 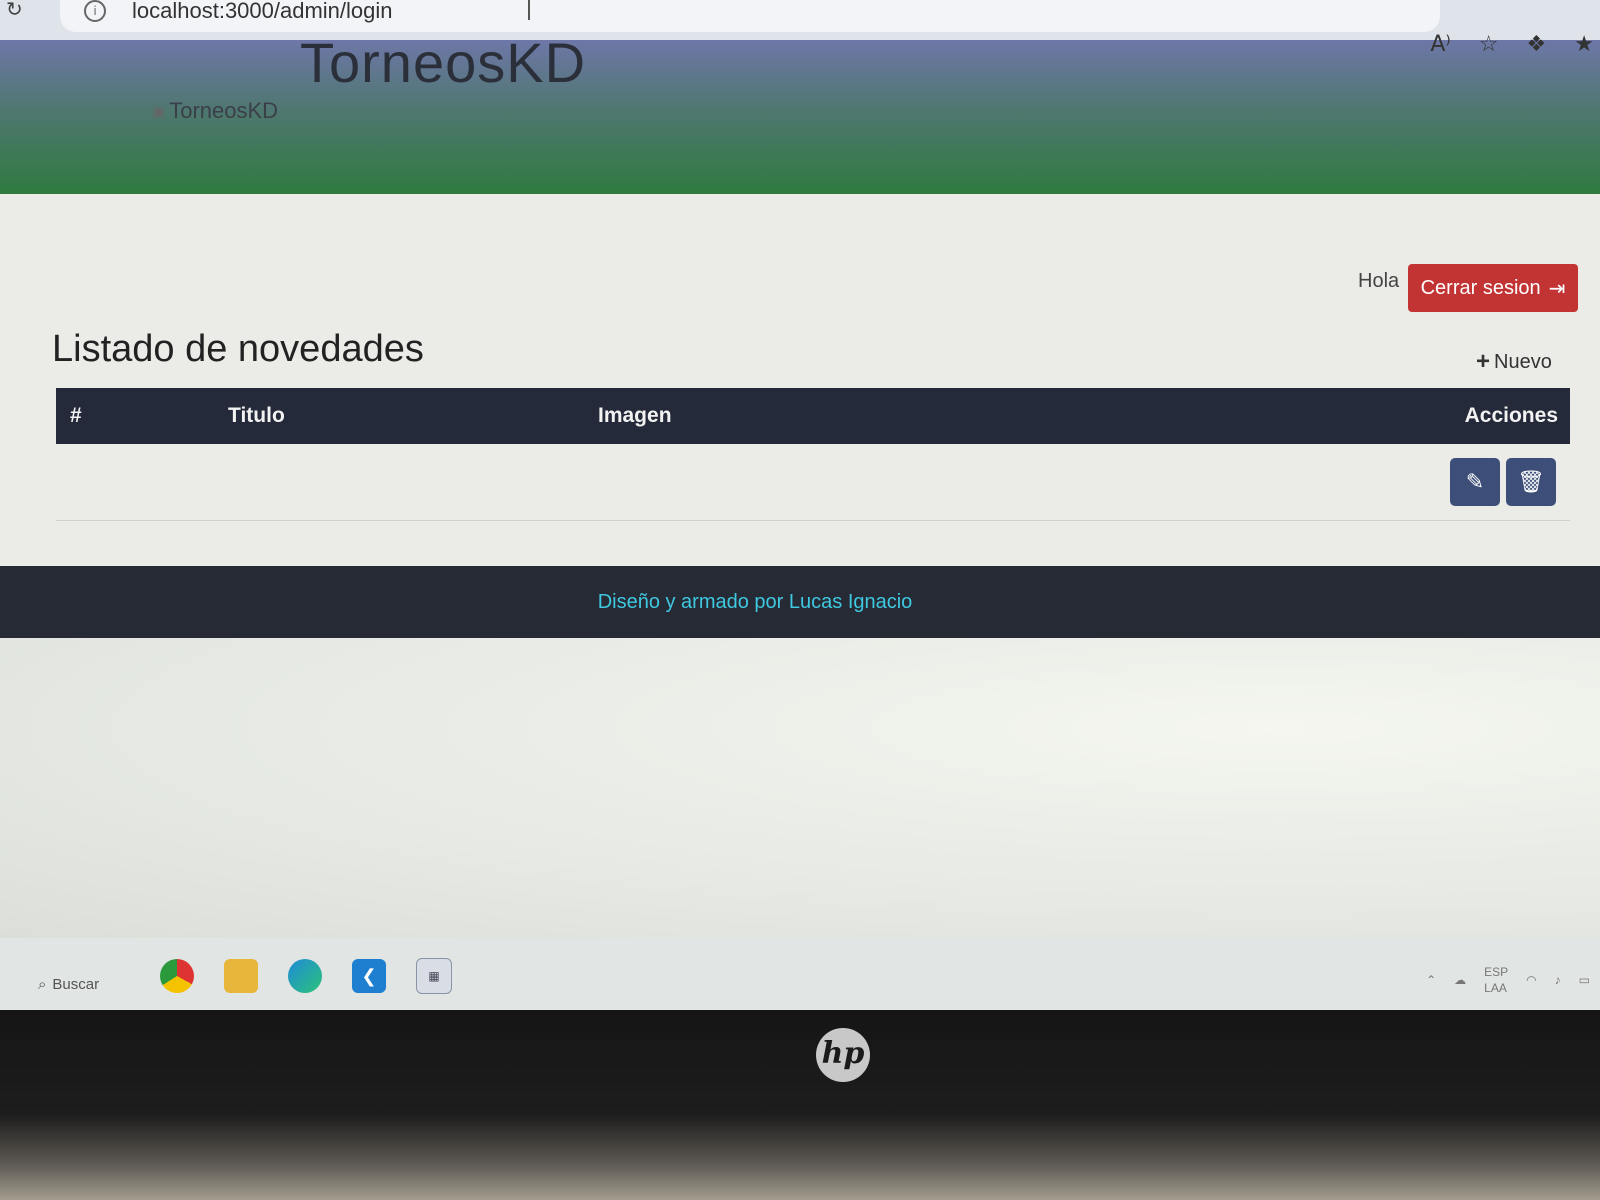 I want to click on chevron-up-icon: ⌃, so click(x=1431, y=980).